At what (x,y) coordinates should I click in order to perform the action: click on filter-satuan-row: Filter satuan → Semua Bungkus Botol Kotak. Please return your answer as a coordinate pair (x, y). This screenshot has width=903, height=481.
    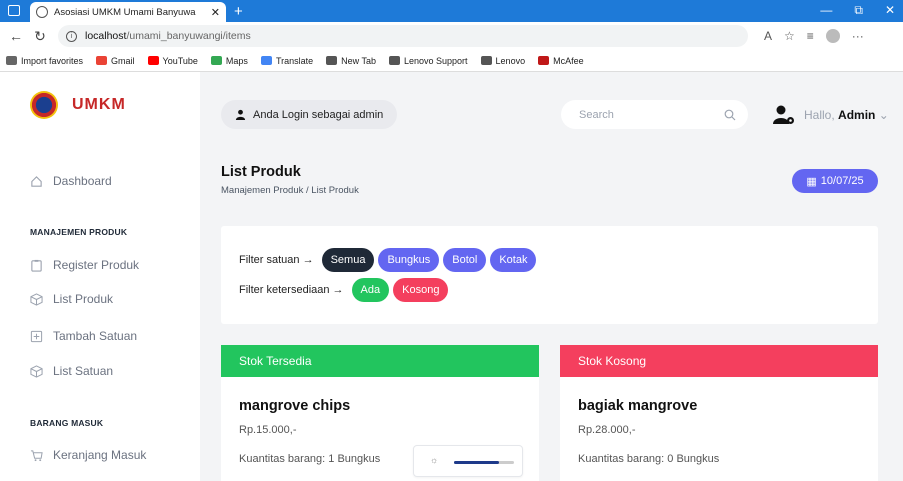
    Looking at the image, I should click on (388, 260).